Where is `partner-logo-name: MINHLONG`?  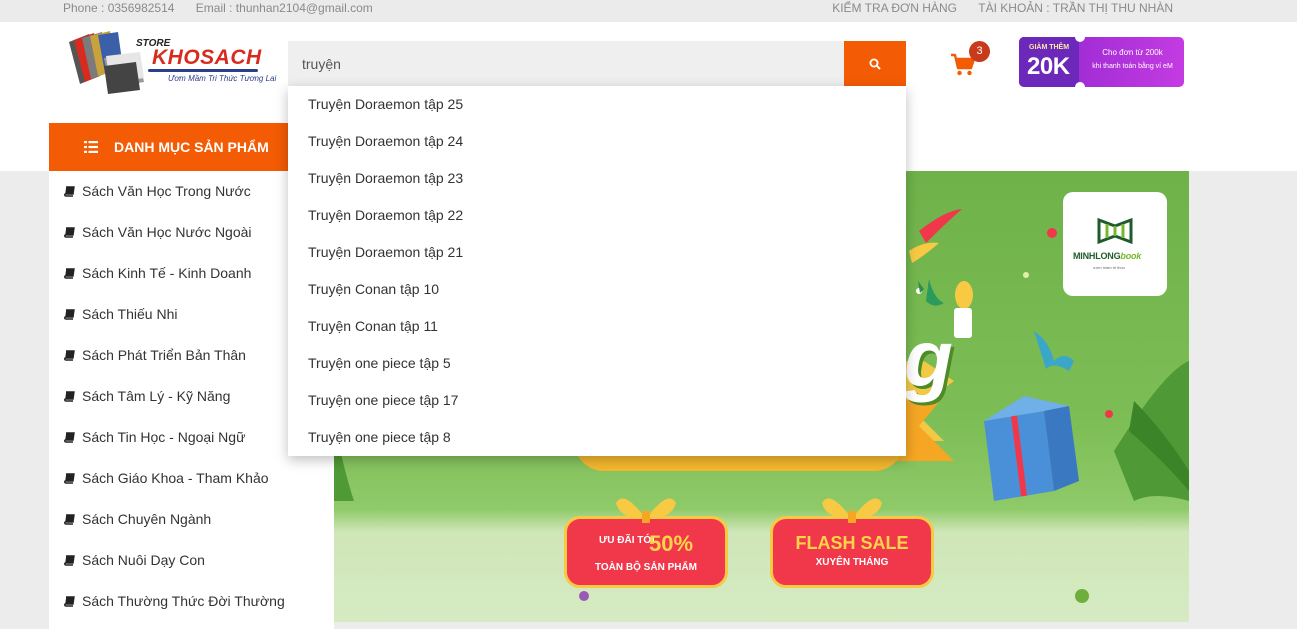 partner-logo-name: MINHLONG is located at coordinates (1097, 256).